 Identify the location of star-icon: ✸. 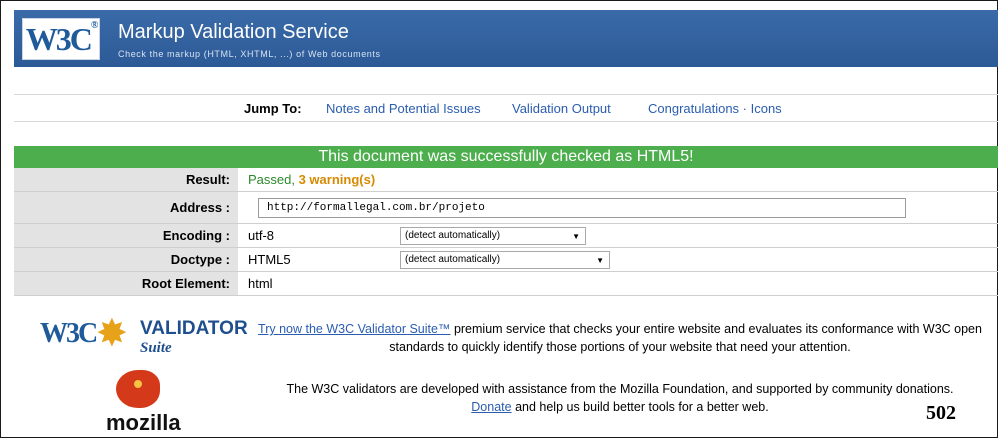
(112, 334).